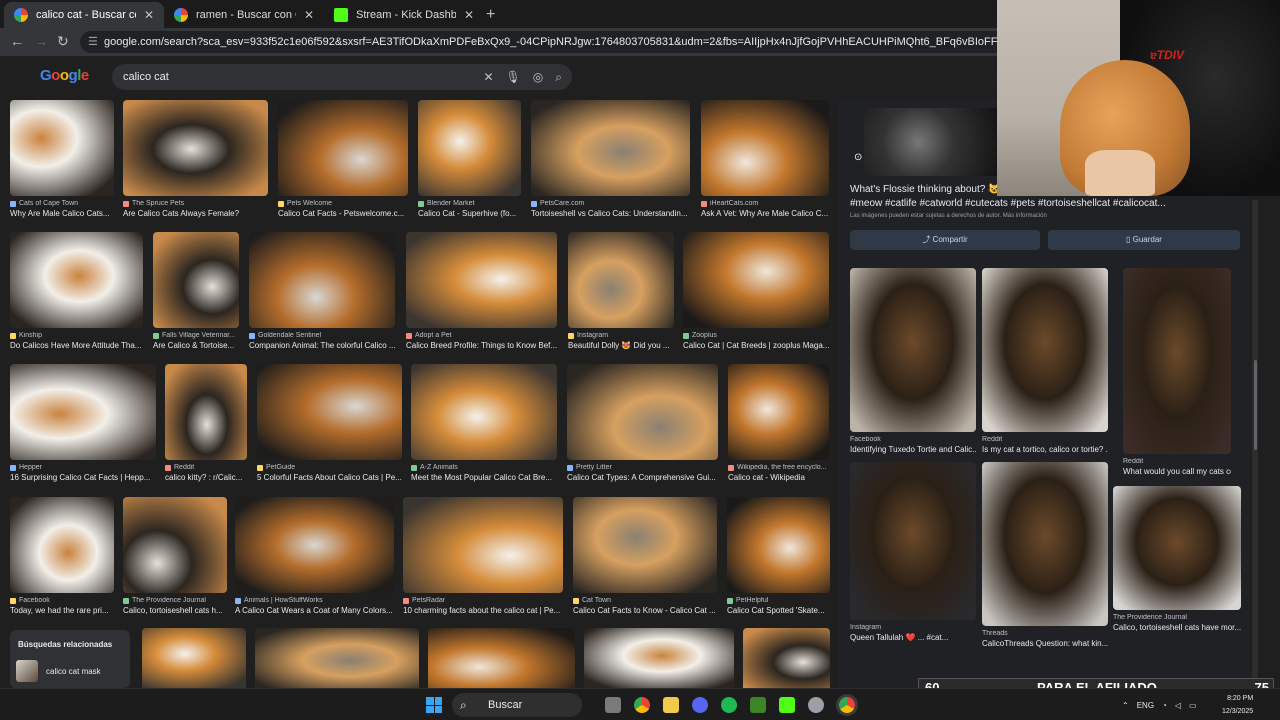 This screenshot has width=1280, height=720. Describe the element at coordinates (195, 213) in the screenshot. I see `image-result-caption: Are Calico Cats Always Female?` at that location.